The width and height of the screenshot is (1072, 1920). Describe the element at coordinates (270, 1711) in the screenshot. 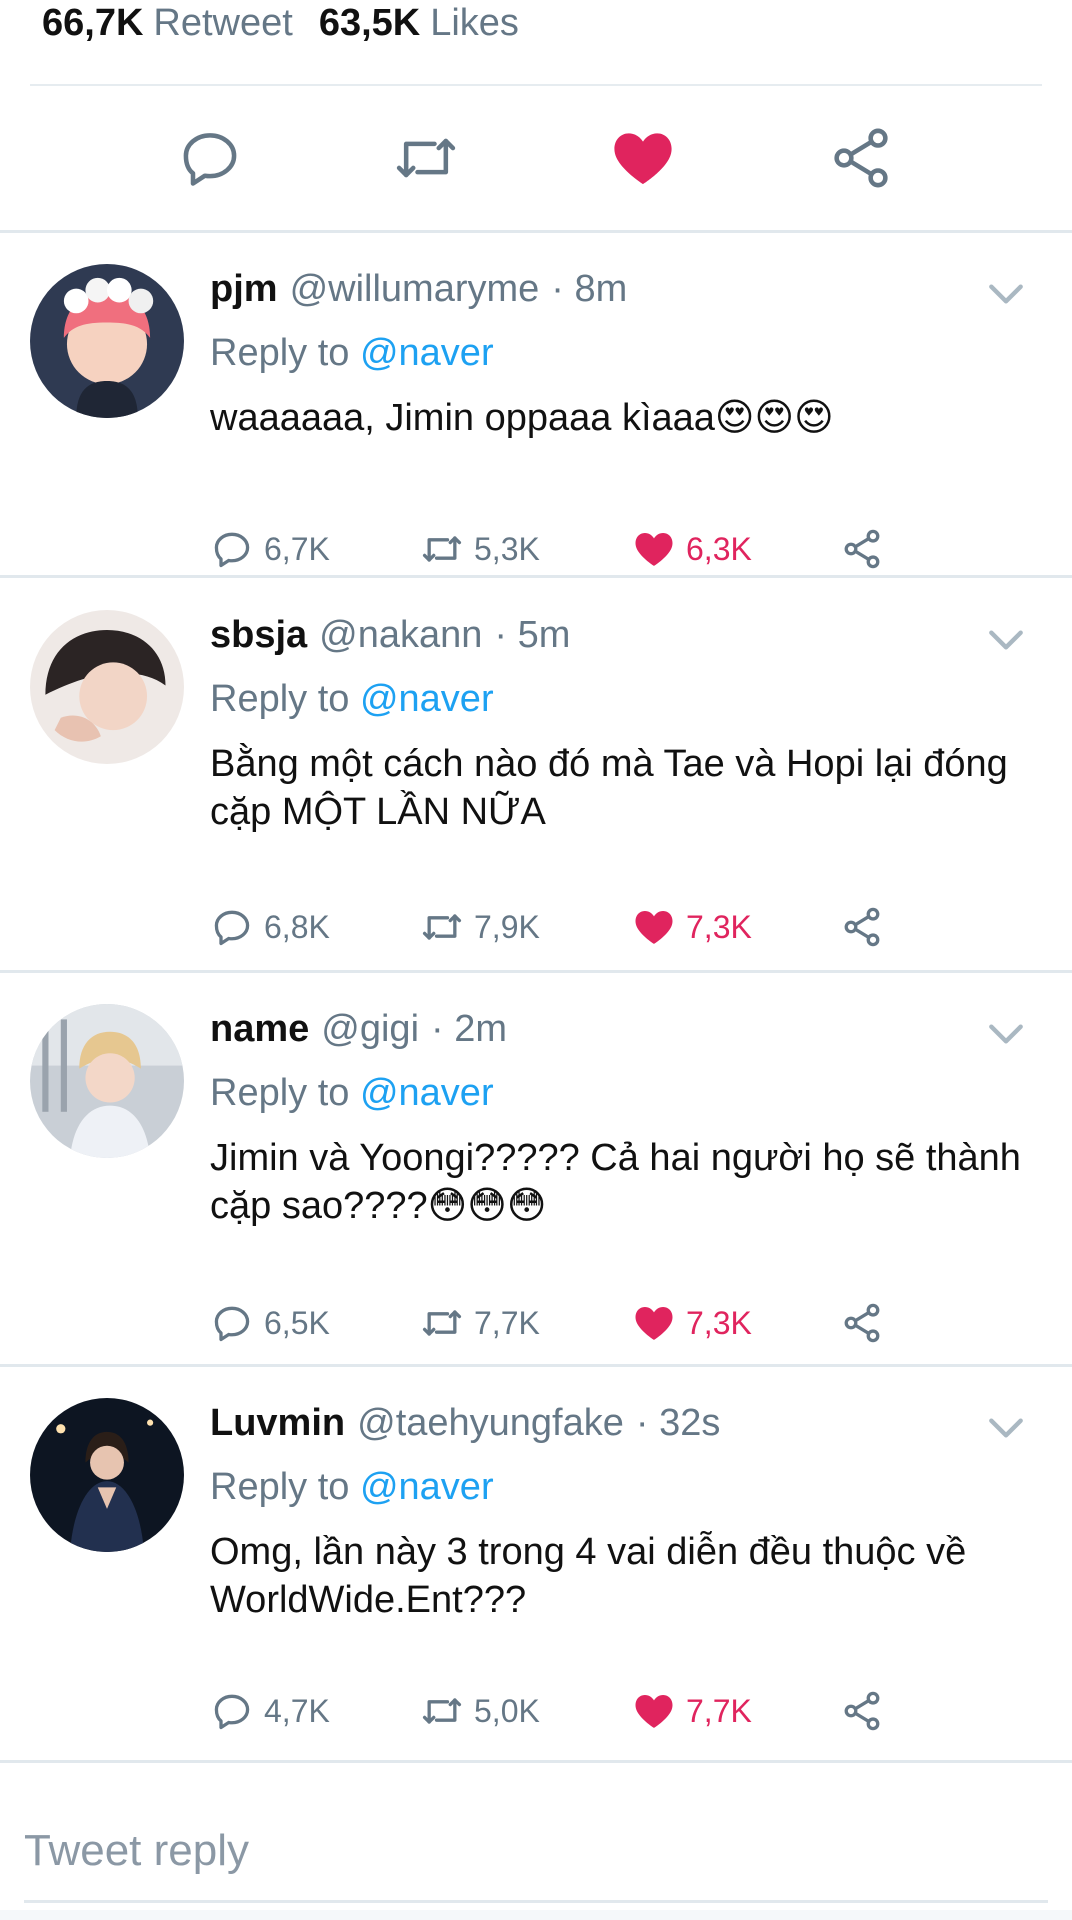

I see `reply-button: 4,7K` at that location.